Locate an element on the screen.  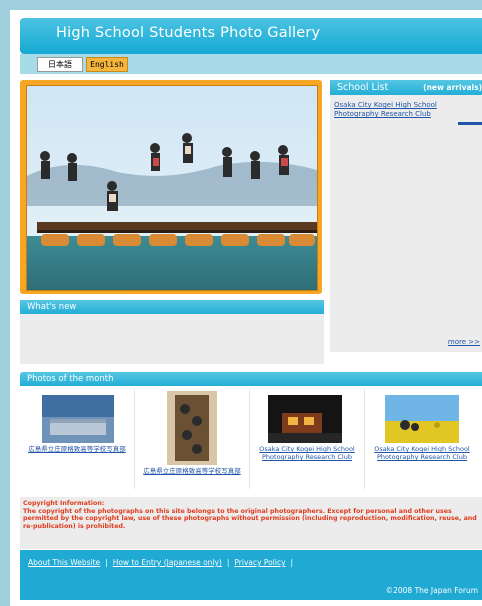
site-header: High School Students Photo Gallery is located at coordinates (251, 36).